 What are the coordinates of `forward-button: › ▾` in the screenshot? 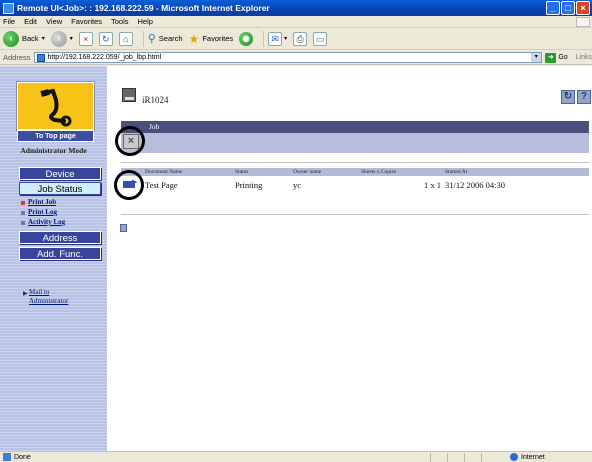 It's located at (61, 38).